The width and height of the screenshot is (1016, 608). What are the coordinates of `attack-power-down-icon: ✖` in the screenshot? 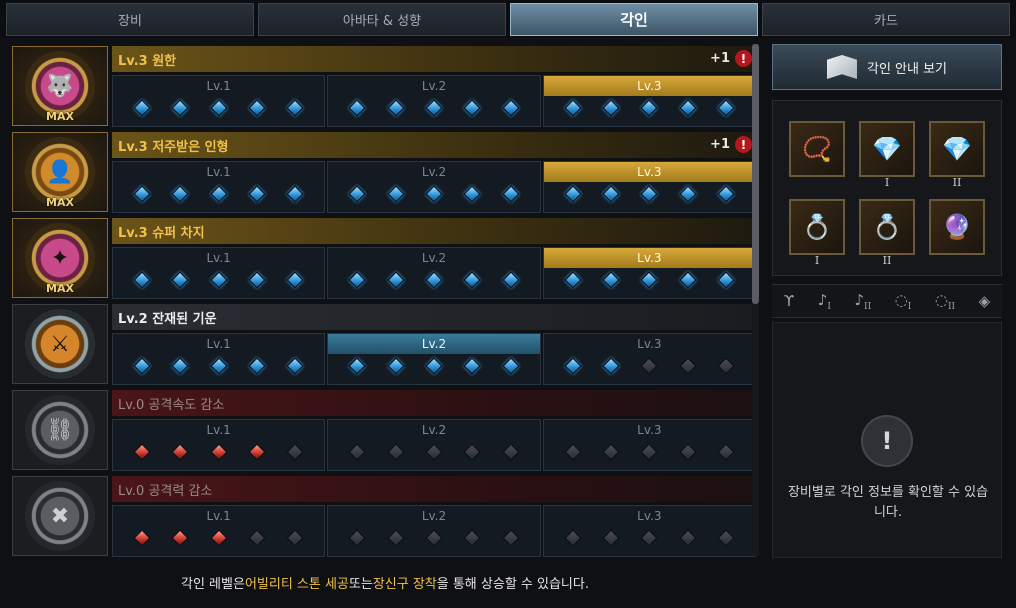 It's located at (60, 516).